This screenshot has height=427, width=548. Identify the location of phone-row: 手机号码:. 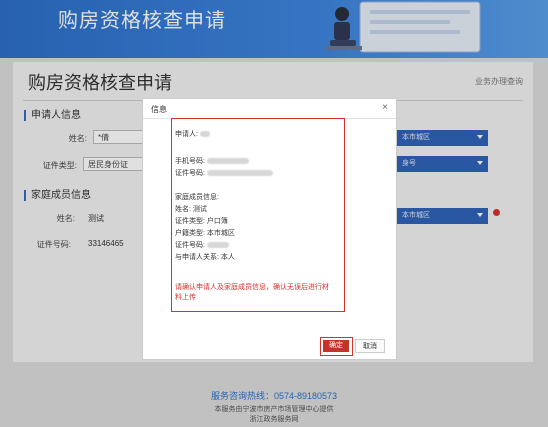
(212, 161).